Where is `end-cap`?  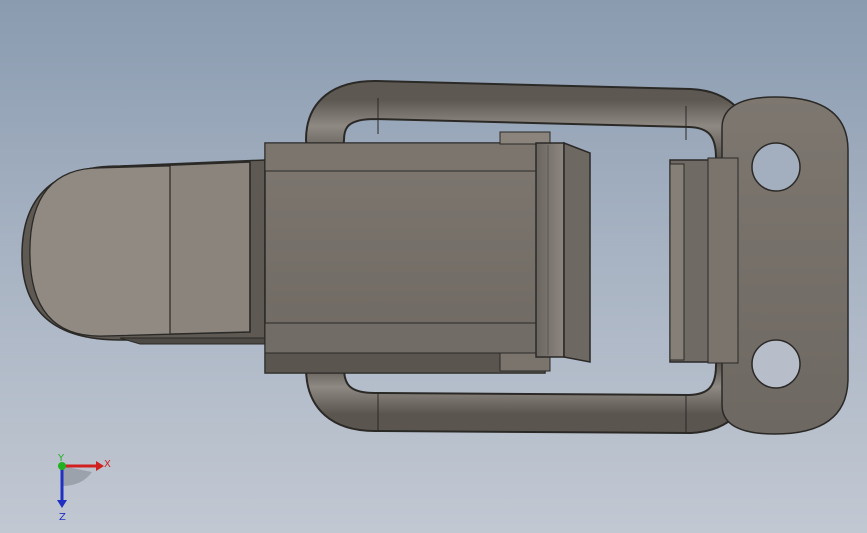 end-cap is located at coordinates (563, 252).